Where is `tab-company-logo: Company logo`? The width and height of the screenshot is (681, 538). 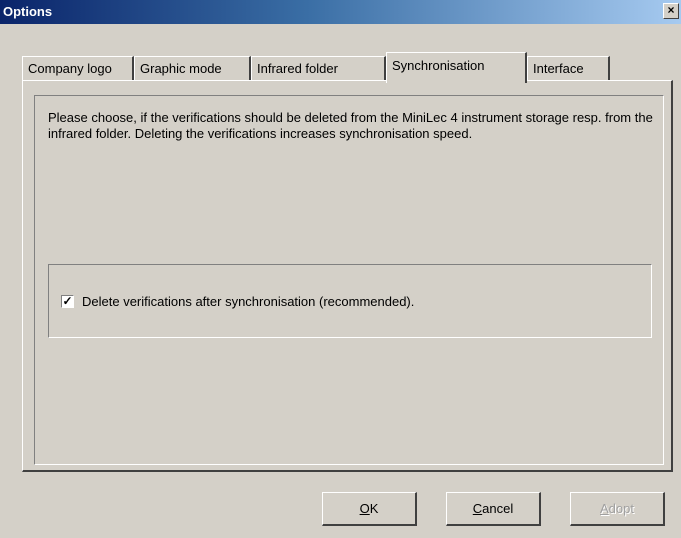
tab-company-logo: Company logo is located at coordinates (78, 68).